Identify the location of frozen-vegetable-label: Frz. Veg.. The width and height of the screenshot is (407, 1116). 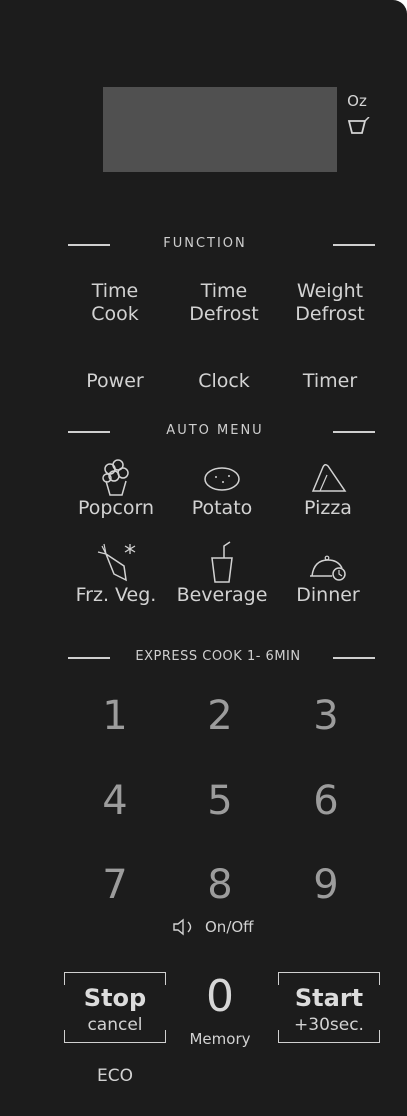
(116, 595).